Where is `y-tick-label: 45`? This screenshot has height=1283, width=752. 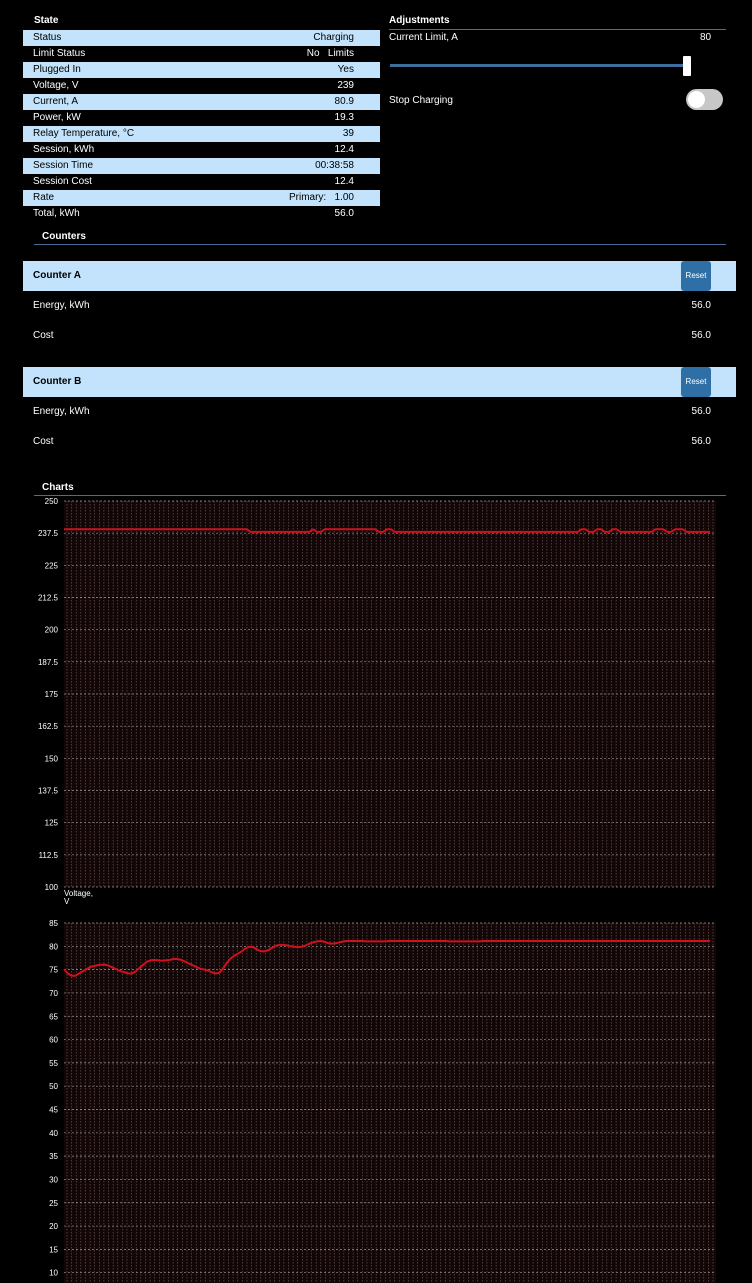
y-tick-label: 45 is located at coordinates (53, 1110).